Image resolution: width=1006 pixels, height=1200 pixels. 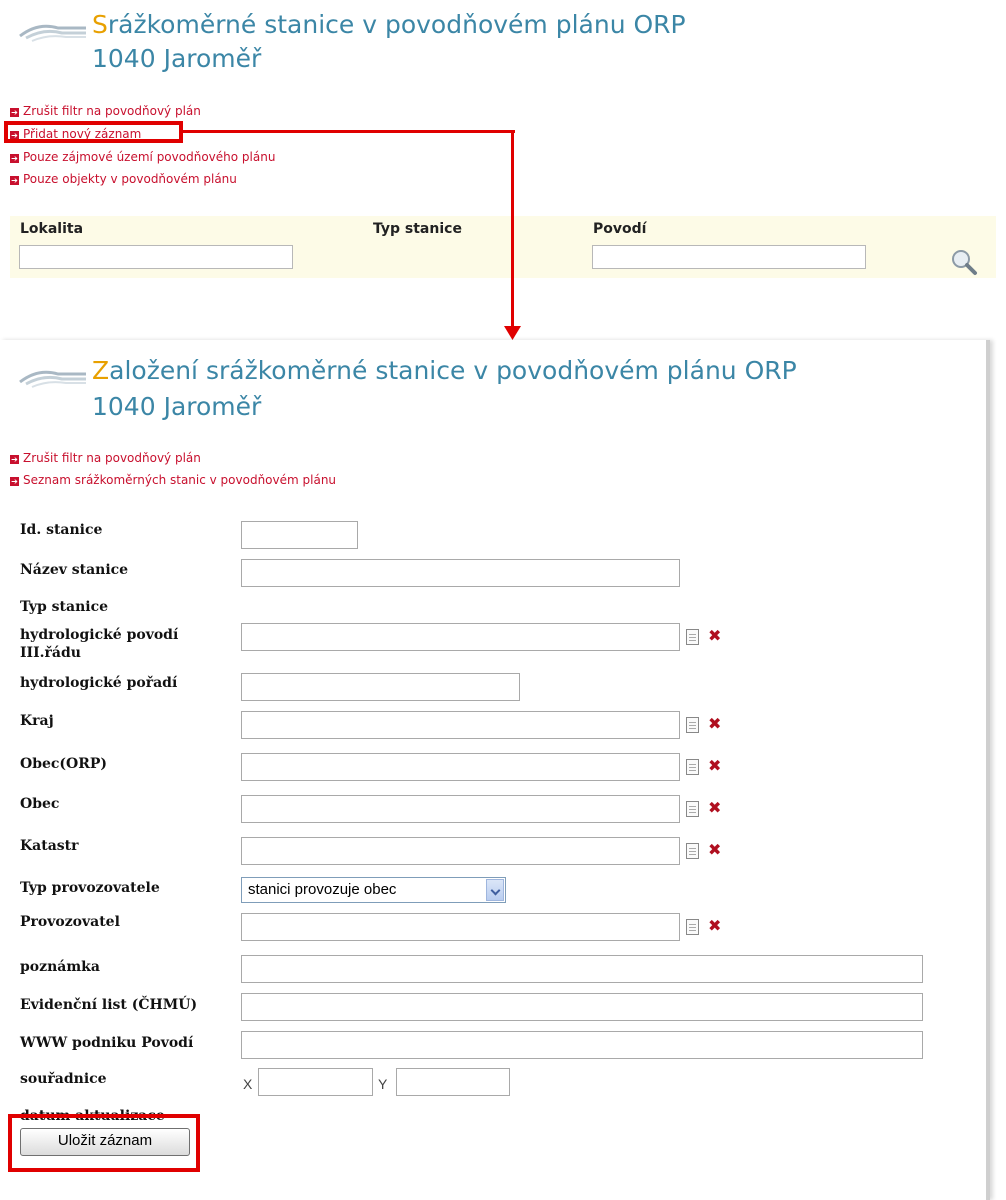 I want to click on link-label: Přidat nový záznam, so click(x=82, y=134).